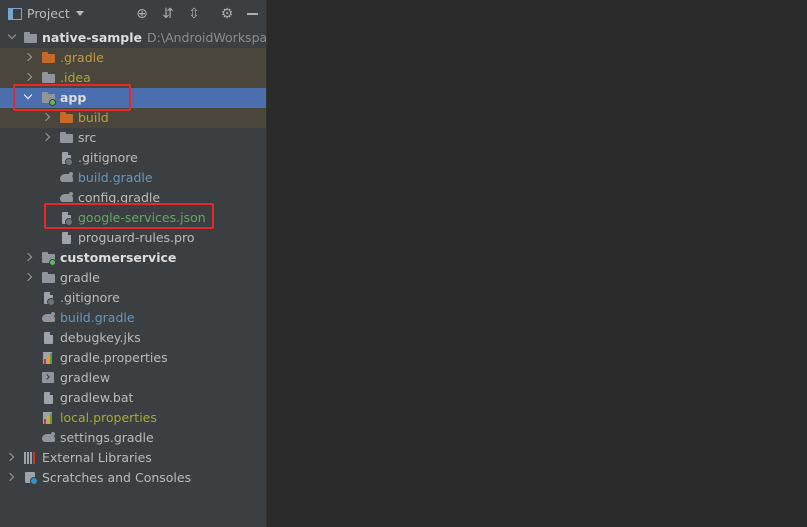  I want to click on tree-item-local-properties: local.properties, so click(133, 418).